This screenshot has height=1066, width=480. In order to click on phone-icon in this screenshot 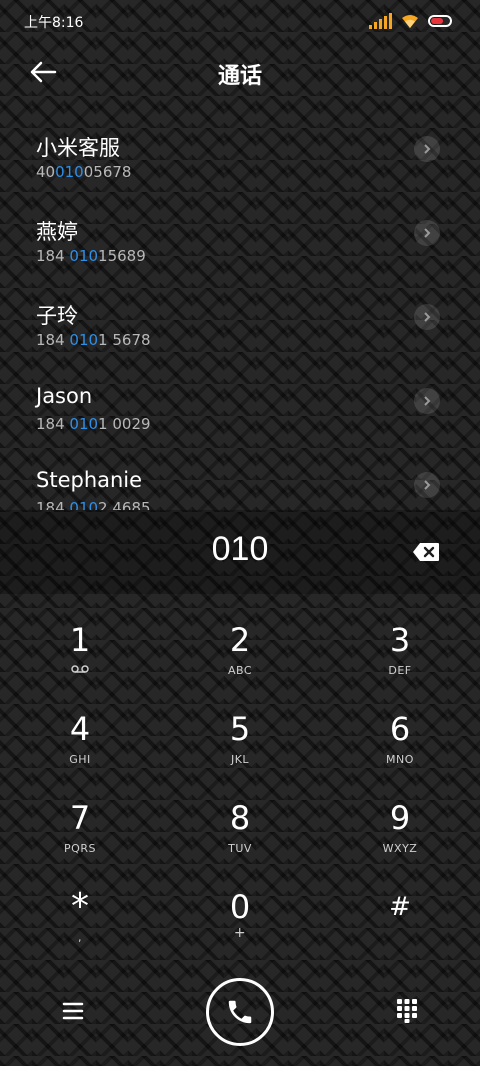, I will do `click(240, 1012)`.